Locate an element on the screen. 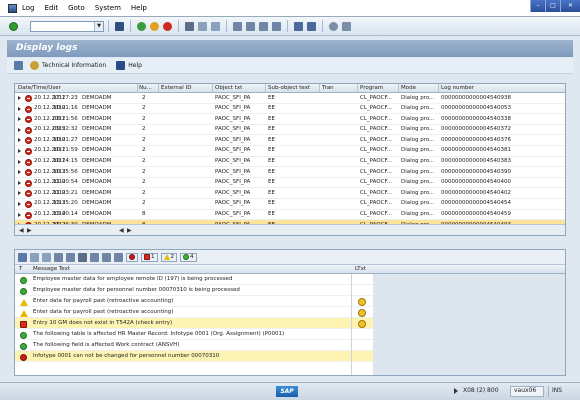 The image size is (580, 400). column-header: Log number is located at coordinates (457, 88).